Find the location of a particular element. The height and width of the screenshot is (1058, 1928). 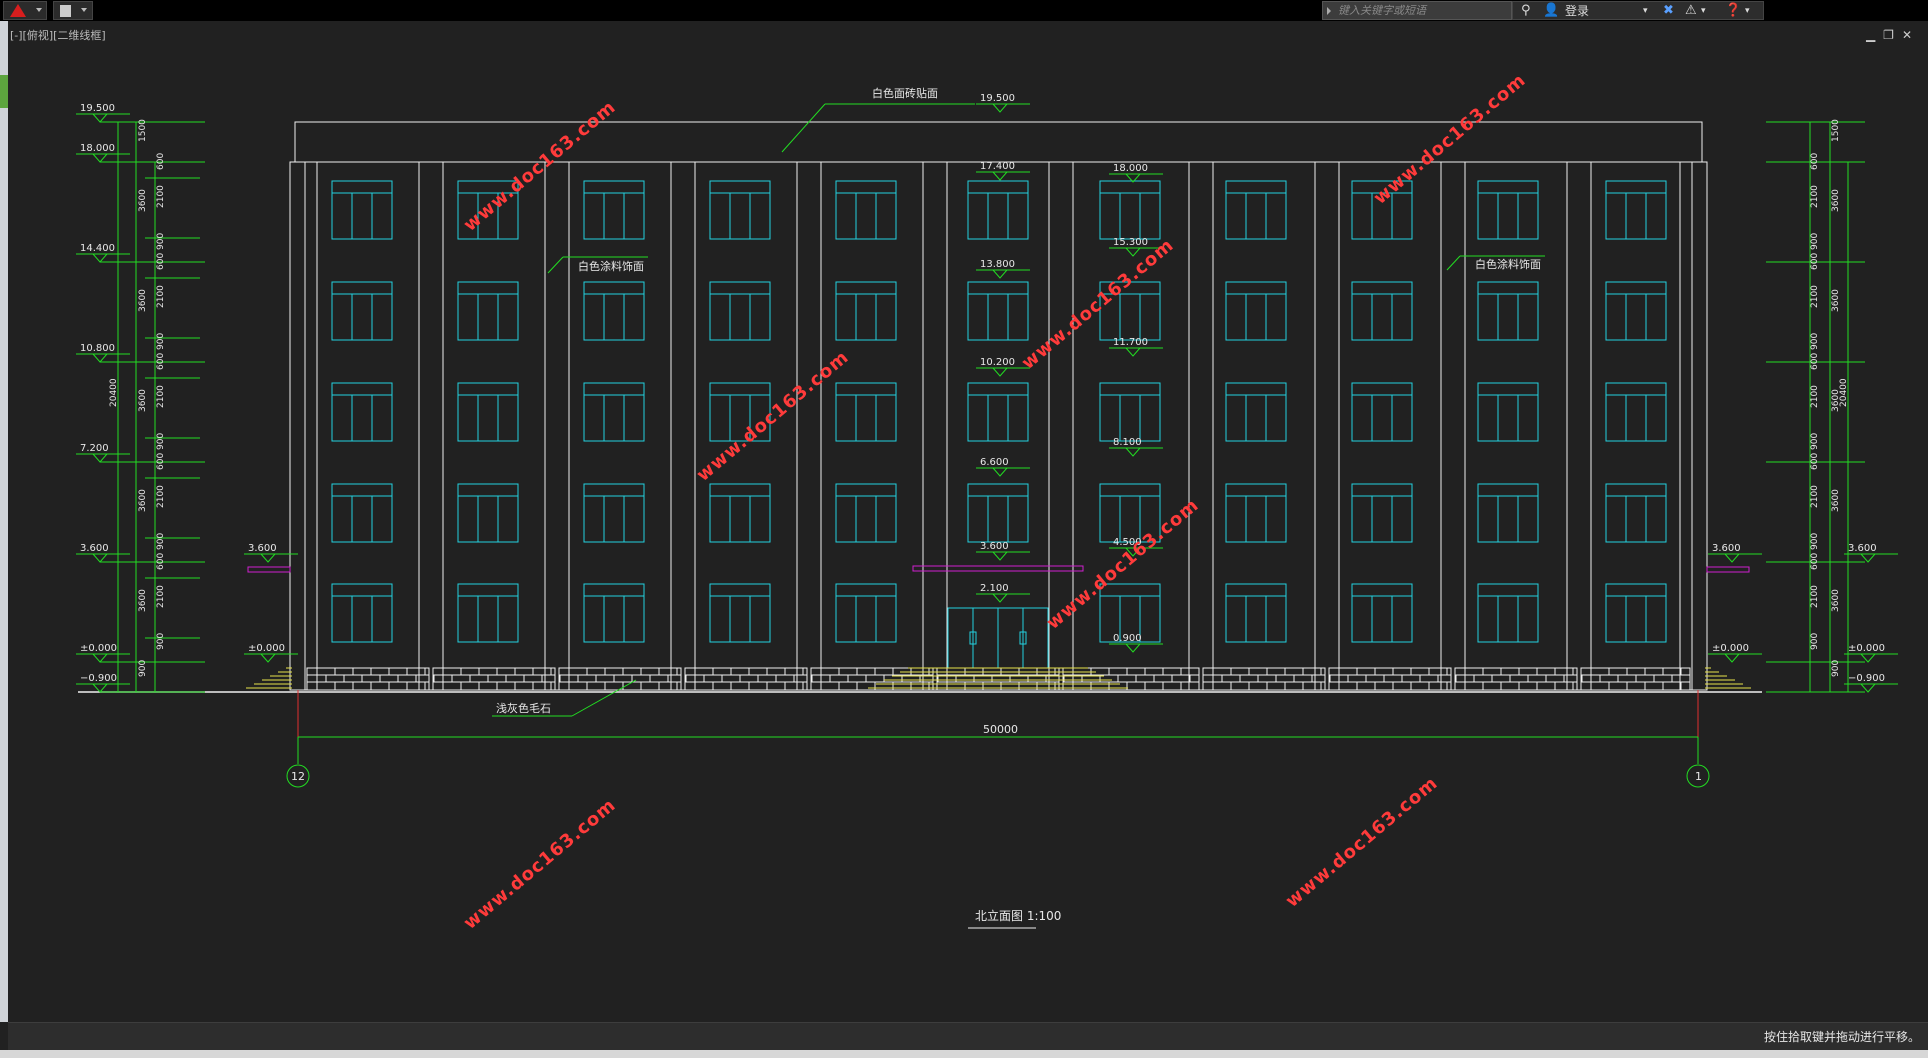

dimension-value: 1500 is located at coordinates (1836, 130).